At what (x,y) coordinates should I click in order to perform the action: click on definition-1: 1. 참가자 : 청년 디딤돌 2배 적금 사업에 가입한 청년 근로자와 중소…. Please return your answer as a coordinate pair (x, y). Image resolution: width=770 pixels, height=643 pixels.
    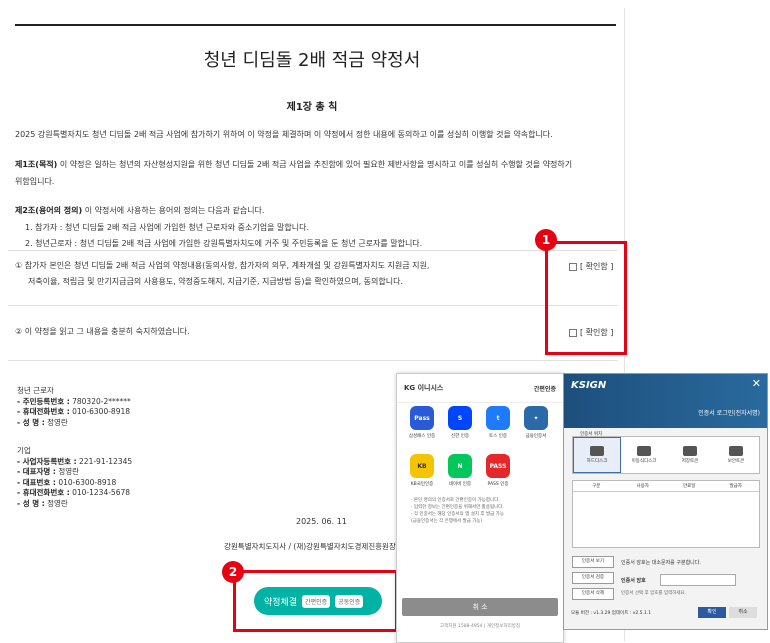
    Looking at the image, I should click on (167, 227).